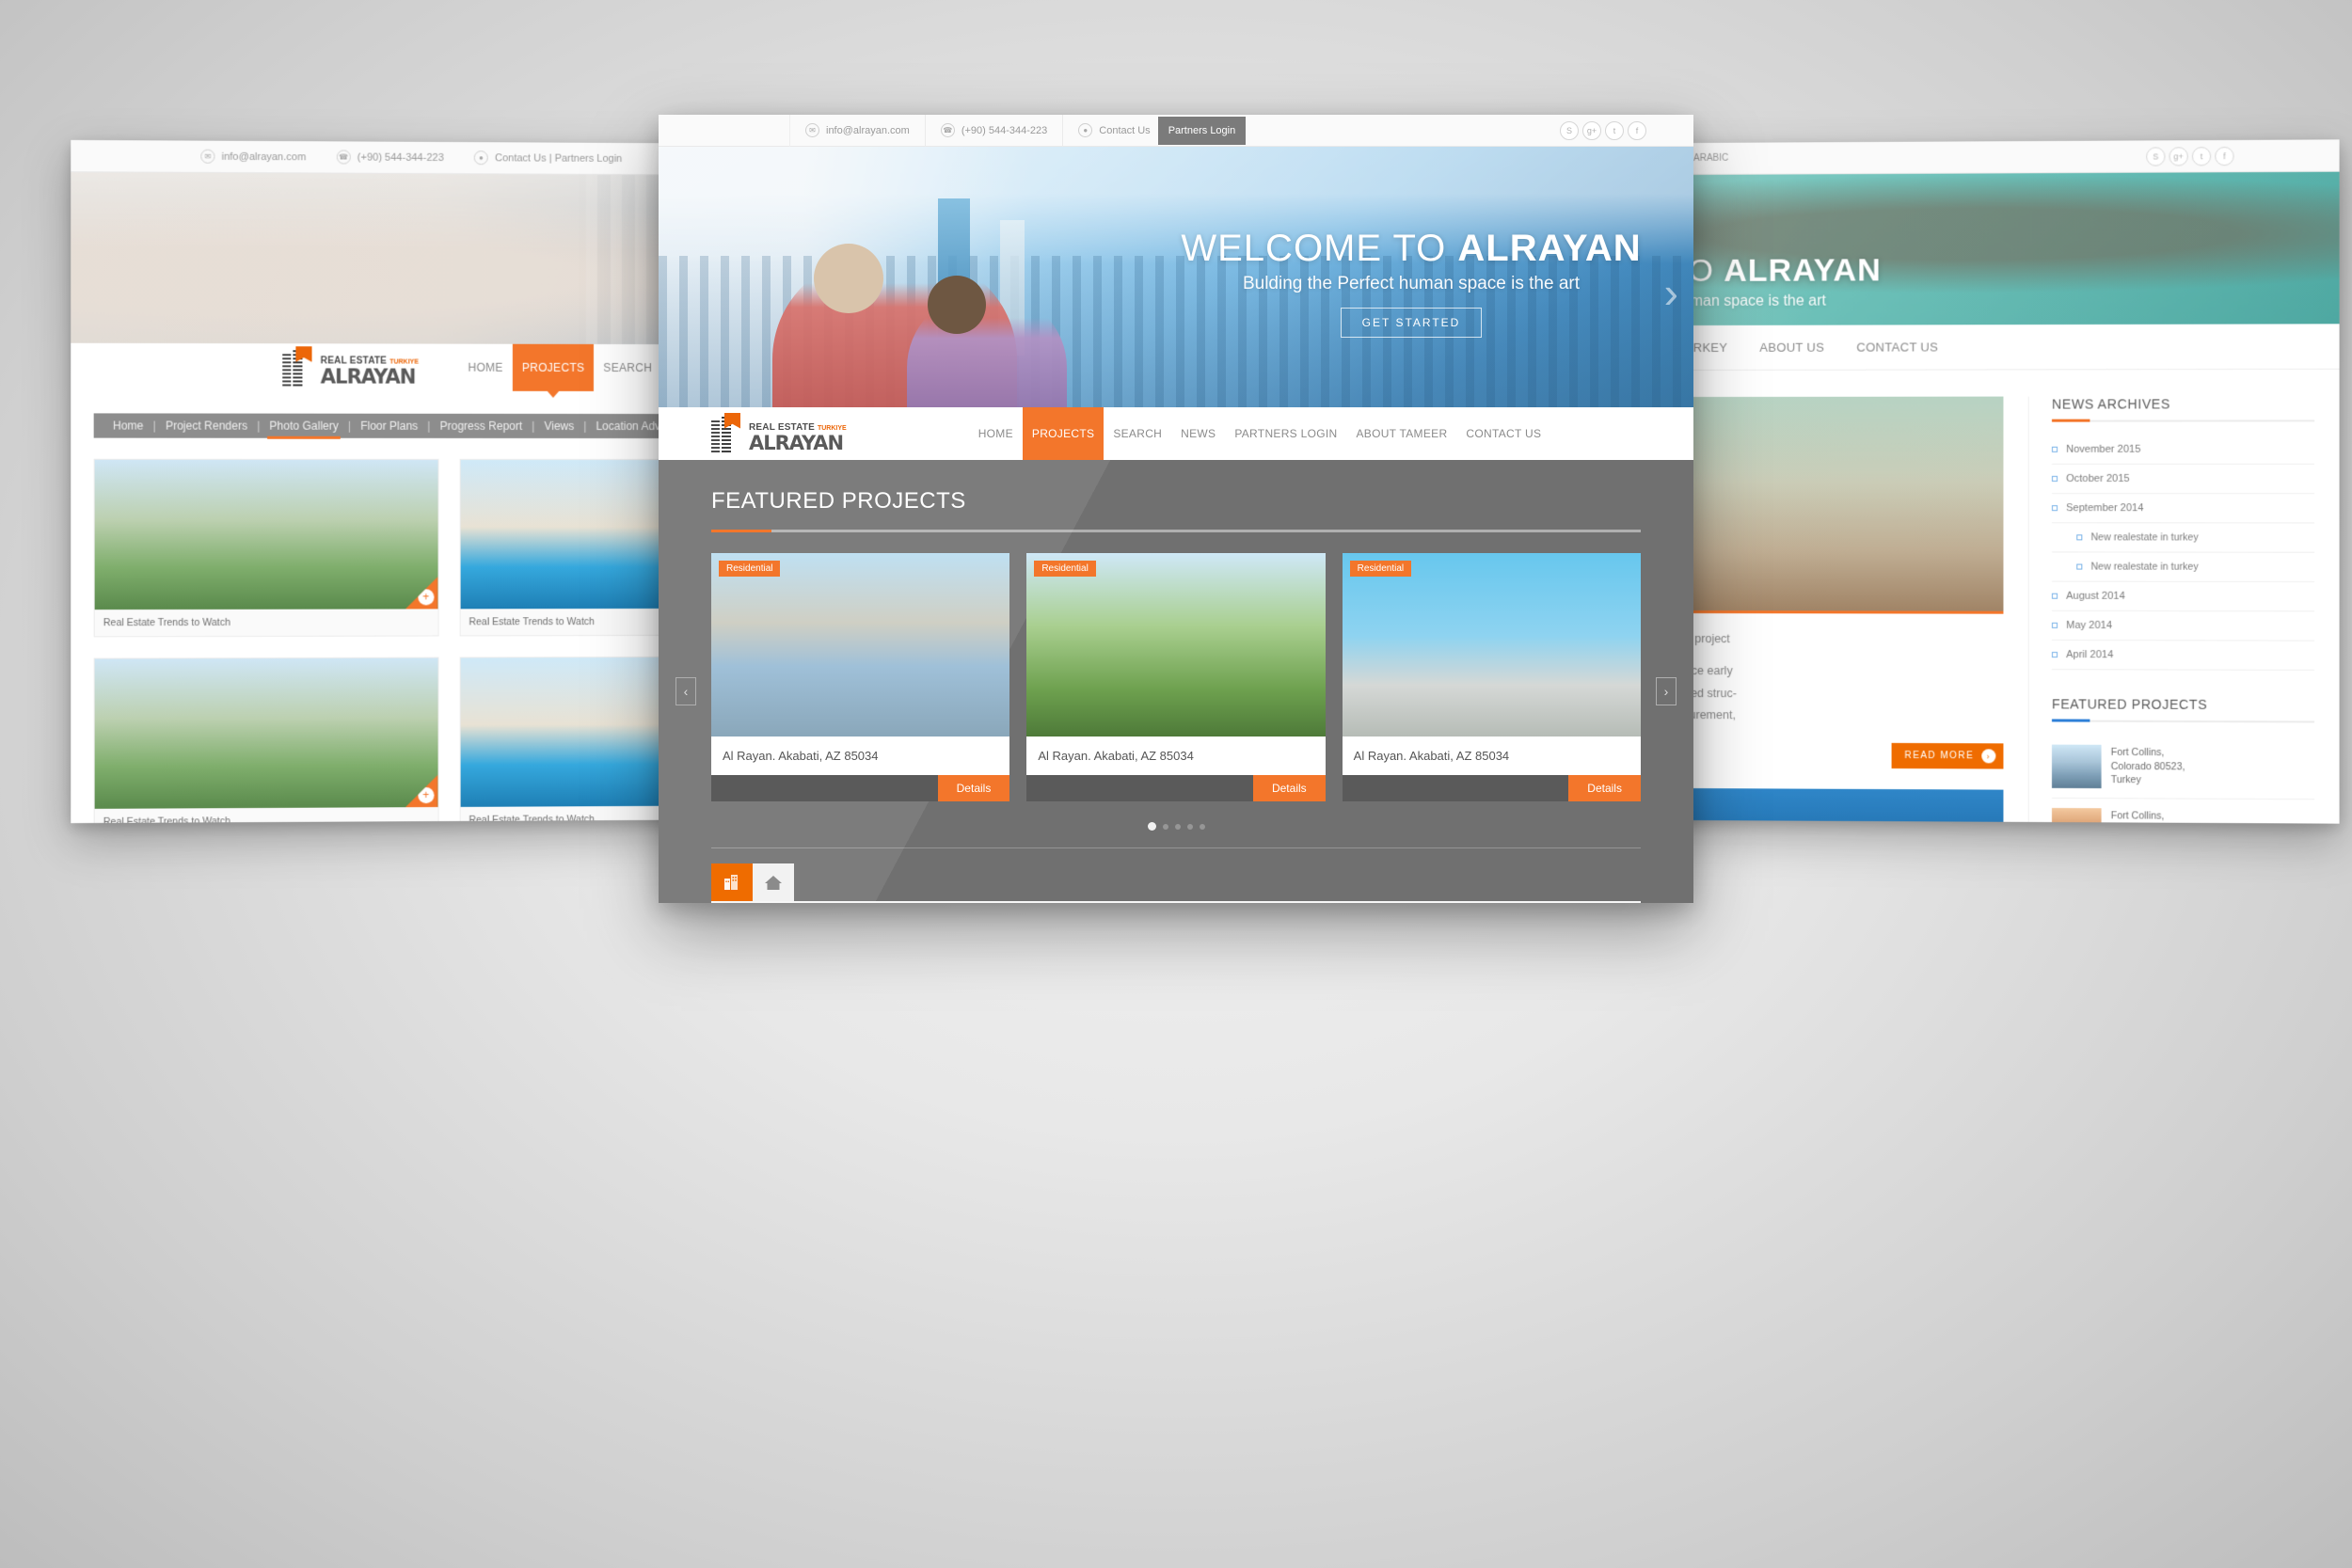  I want to click on left-nav-item-search: SEARCH, so click(627, 367).